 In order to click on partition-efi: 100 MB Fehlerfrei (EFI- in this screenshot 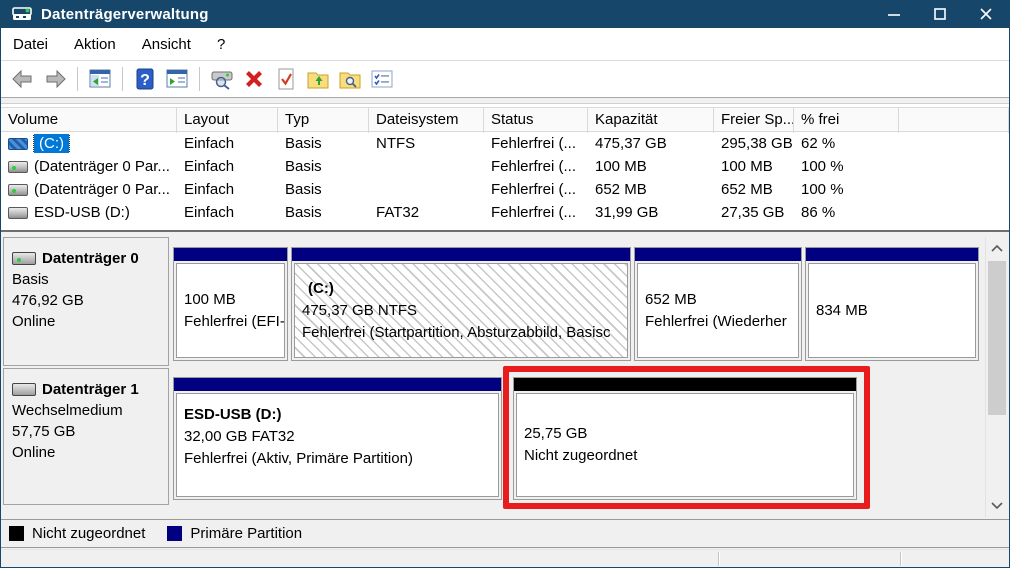, I will do `click(230, 304)`.